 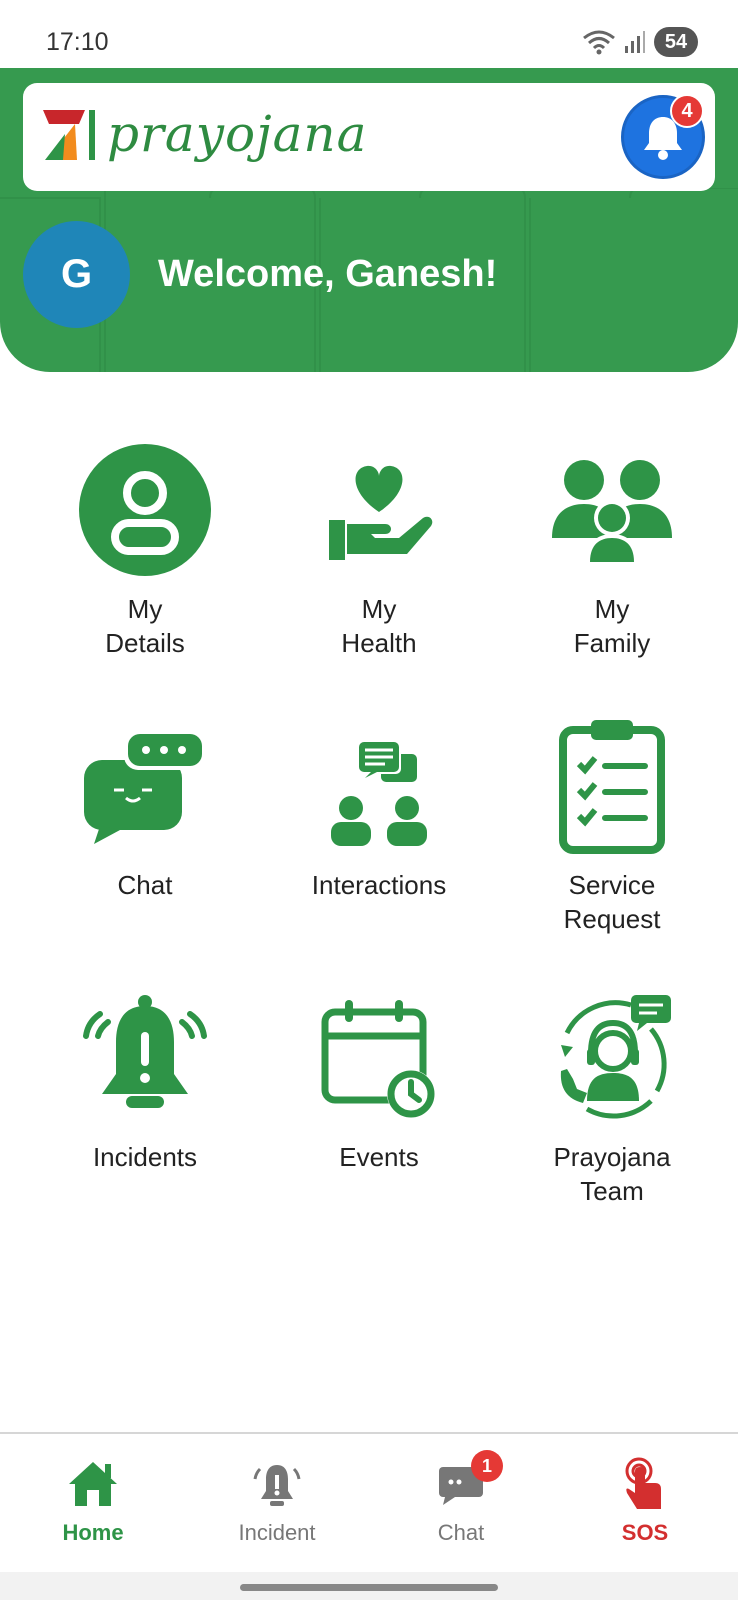 I want to click on nav-label: SOS, so click(x=645, y=1532).